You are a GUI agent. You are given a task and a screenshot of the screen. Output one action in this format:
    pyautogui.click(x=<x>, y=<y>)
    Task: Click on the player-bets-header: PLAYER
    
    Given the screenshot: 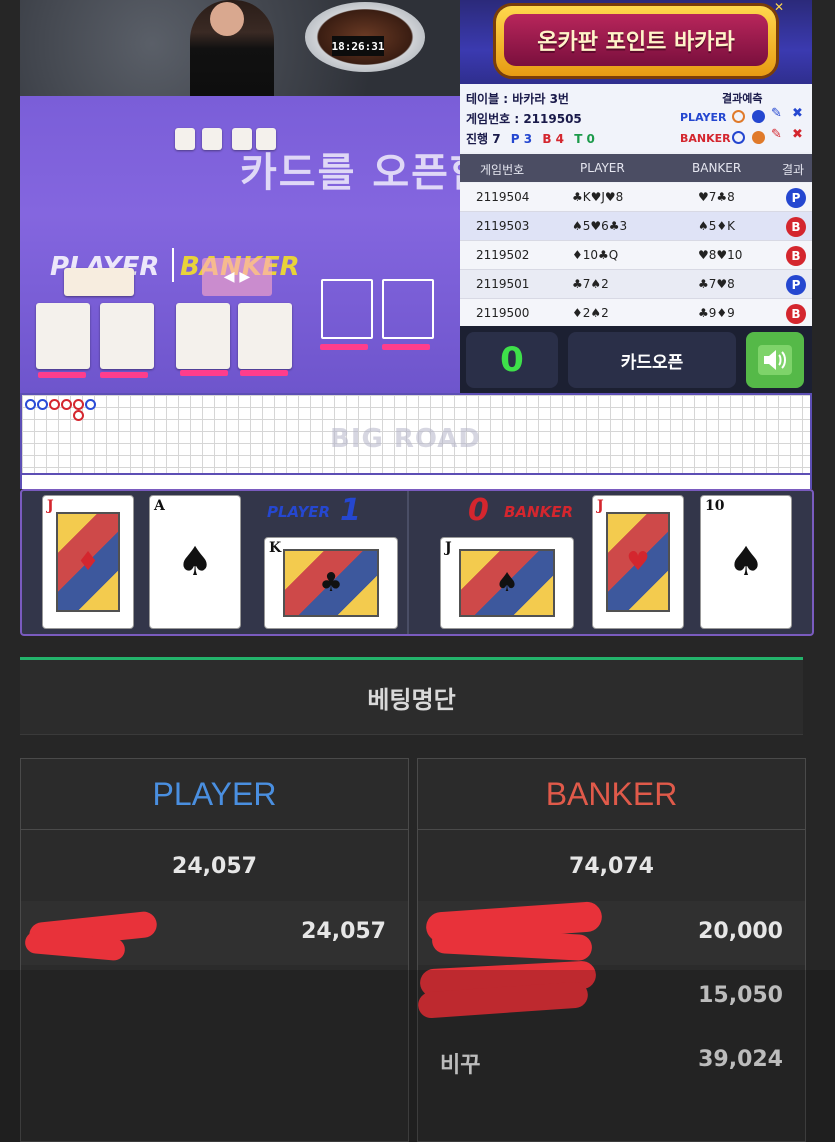 What is the action you would take?
    pyautogui.click(x=214, y=794)
    